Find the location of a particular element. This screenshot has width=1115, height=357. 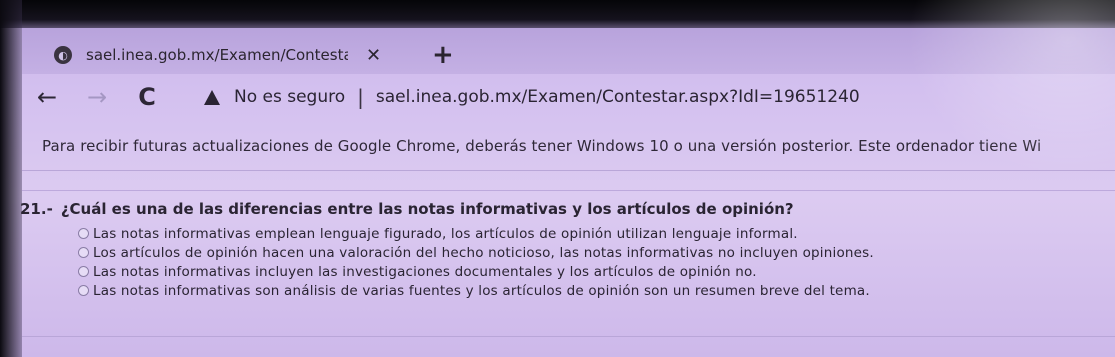

tab-strip: ◐ sael.inea.gob.mx/Examen/Contesta ✕ + is located at coordinates (568, 51).